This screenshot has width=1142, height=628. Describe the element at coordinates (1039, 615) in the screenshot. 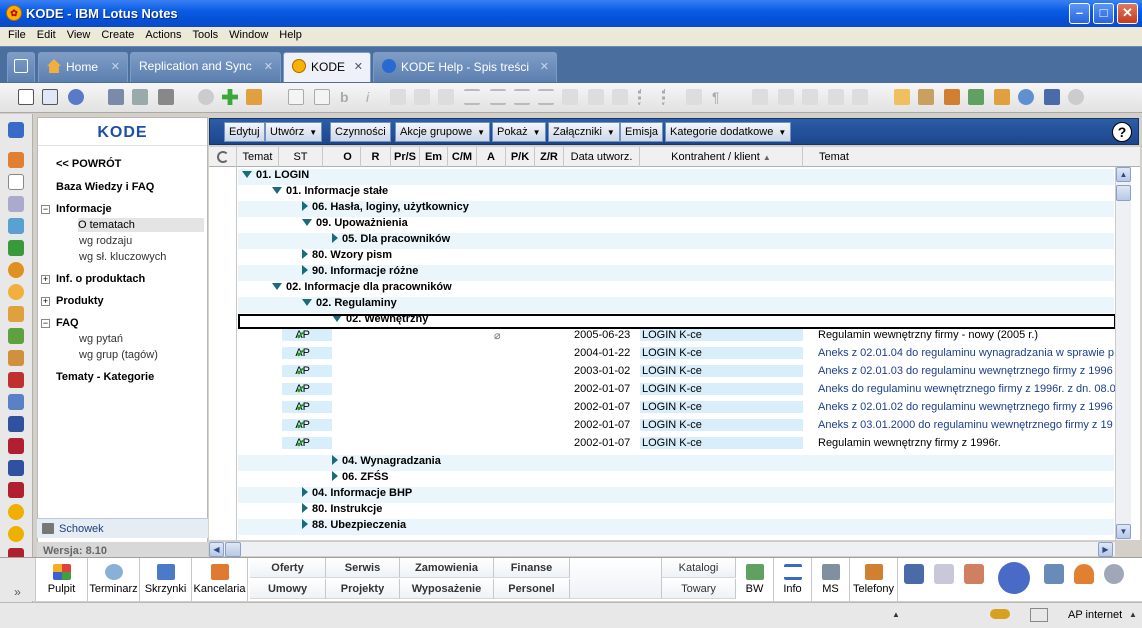

I see `signature-icon` at that location.